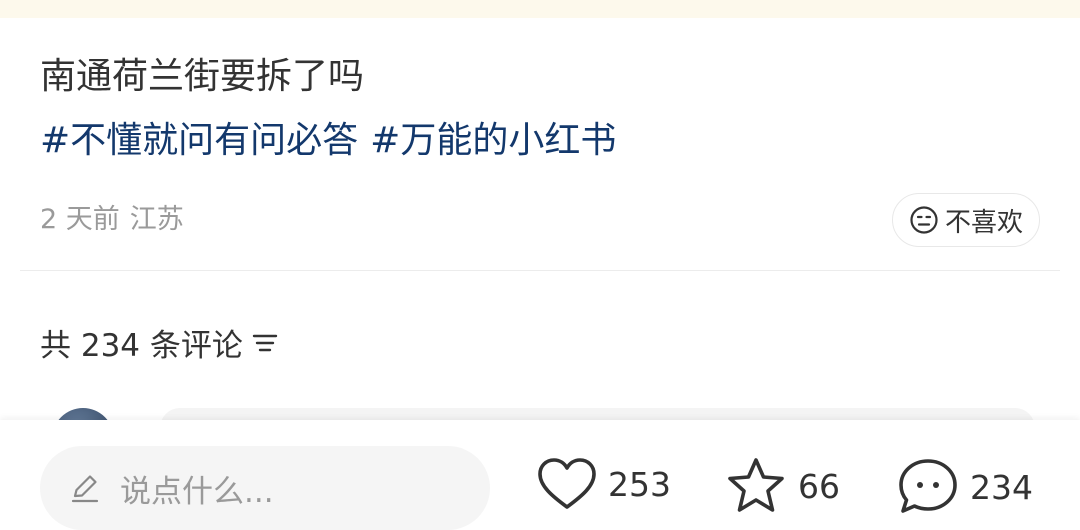  I want to click on face-neutral-icon, so click(924, 220).